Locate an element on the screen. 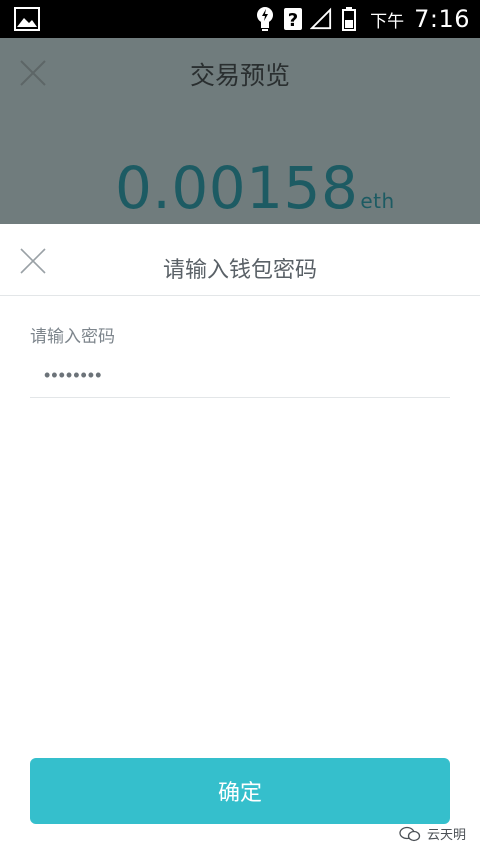 The height and width of the screenshot is (854, 480). status-time: 7:16 is located at coordinates (442, 19).